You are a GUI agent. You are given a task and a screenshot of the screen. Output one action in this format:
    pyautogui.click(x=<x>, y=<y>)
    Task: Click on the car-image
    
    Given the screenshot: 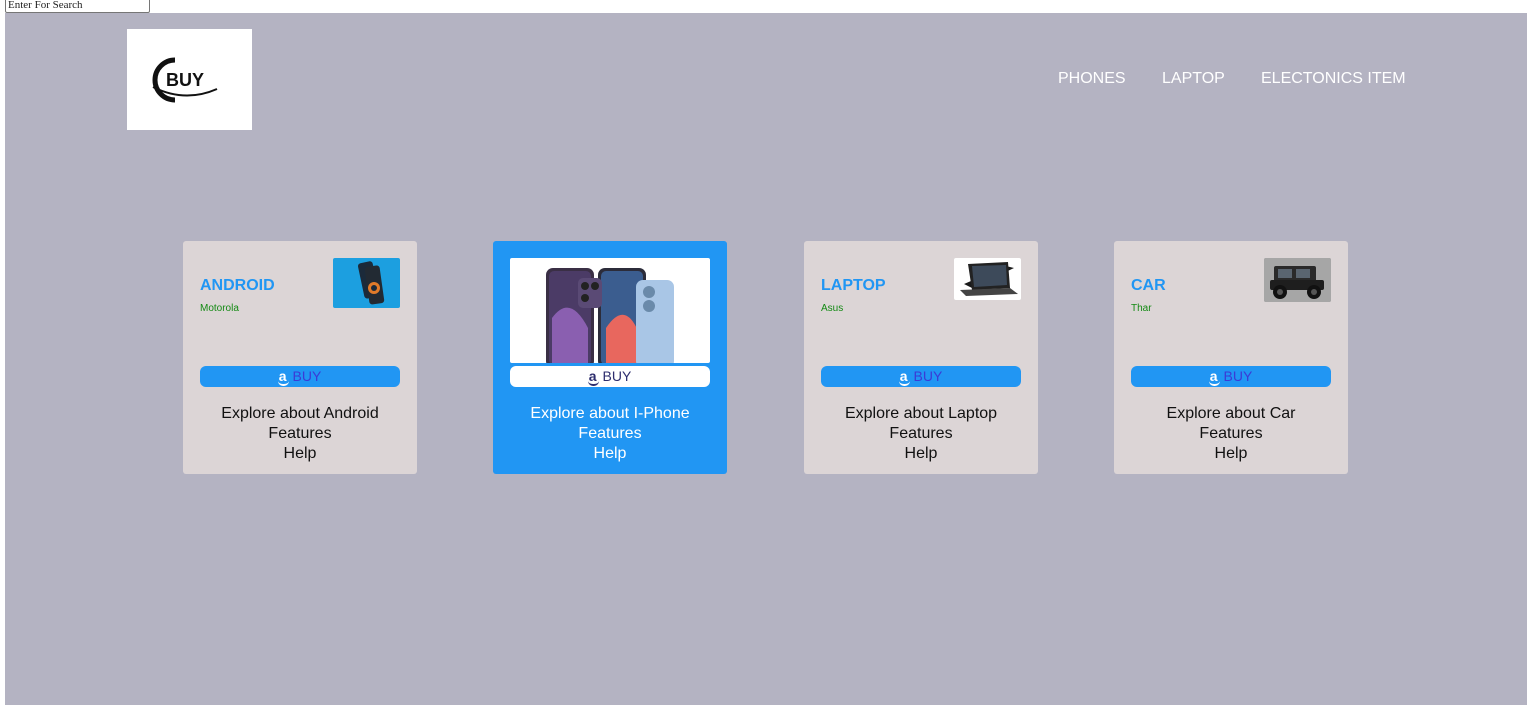 What is the action you would take?
    pyautogui.click(x=1297, y=280)
    